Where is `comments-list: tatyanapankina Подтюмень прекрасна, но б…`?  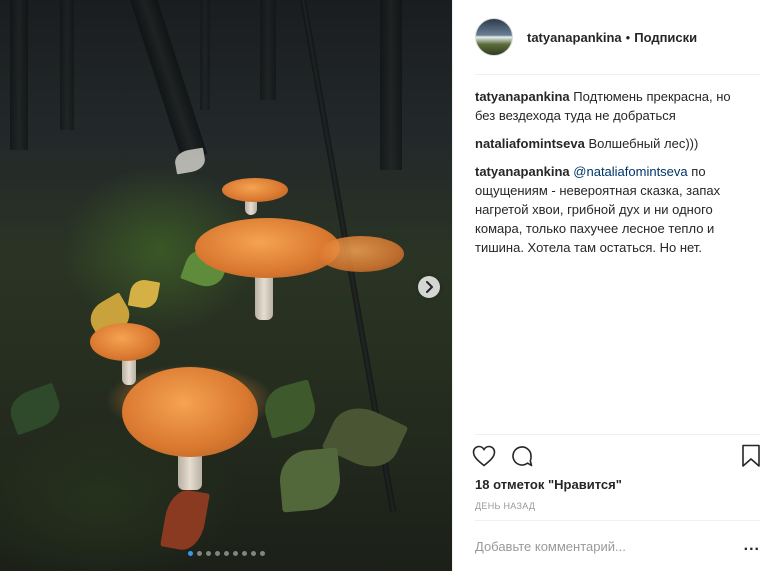 comments-list: tatyanapankina Подтюмень прекрасна, но б… is located at coordinates (610, 176).